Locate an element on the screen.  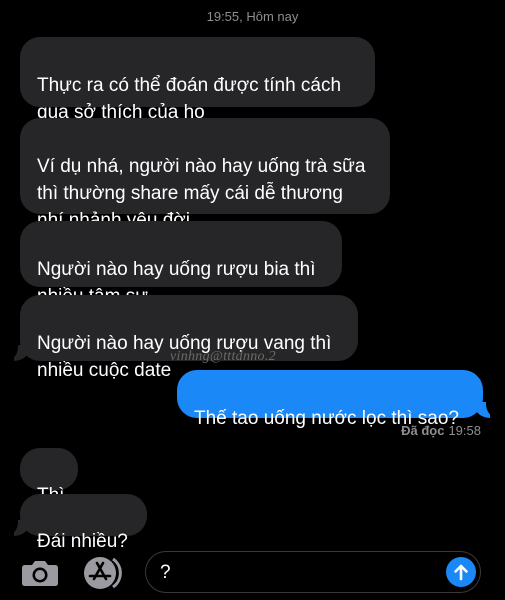
read-receipt-time: 19:58 is located at coordinates (464, 430).